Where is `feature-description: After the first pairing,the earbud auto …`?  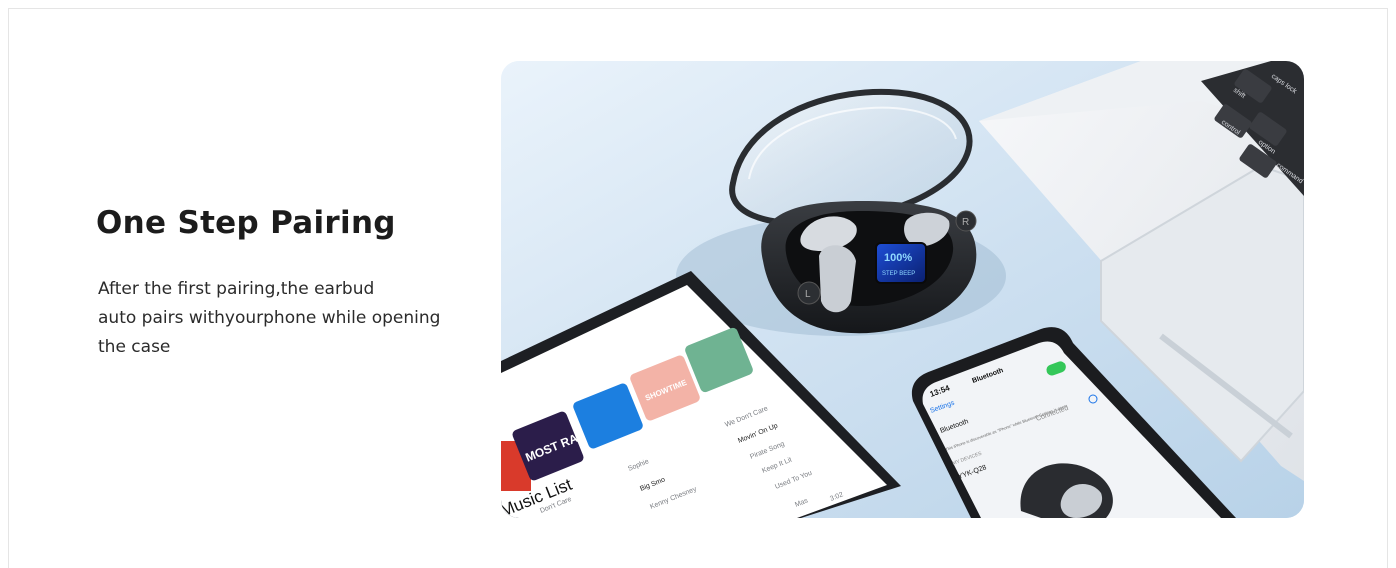 feature-description: After the first pairing,the earbud auto … is located at coordinates (287, 318).